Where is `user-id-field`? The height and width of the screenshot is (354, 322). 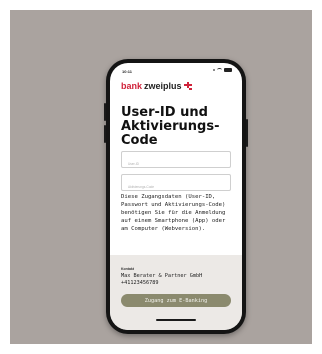
user-id-field is located at coordinates (176, 161).